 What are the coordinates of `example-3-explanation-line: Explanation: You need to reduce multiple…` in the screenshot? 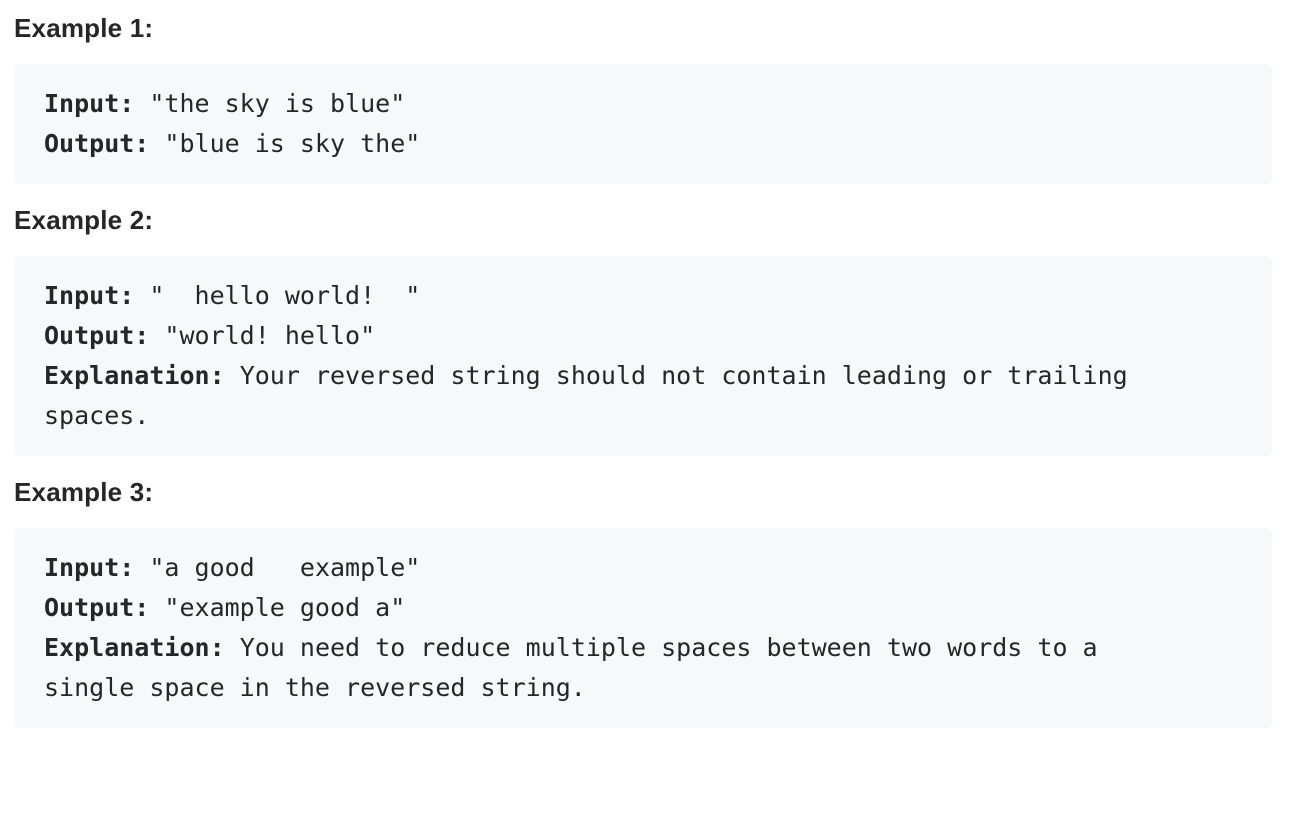 It's located at (643, 648).